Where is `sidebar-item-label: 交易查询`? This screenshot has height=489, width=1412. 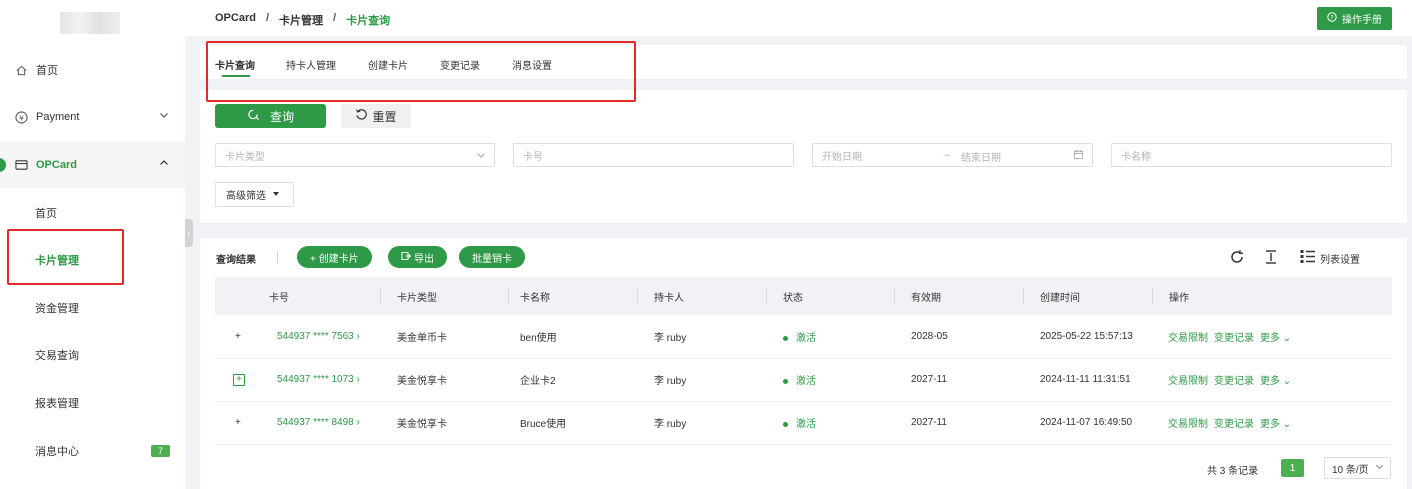 sidebar-item-label: 交易查询 is located at coordinates (57, 356).